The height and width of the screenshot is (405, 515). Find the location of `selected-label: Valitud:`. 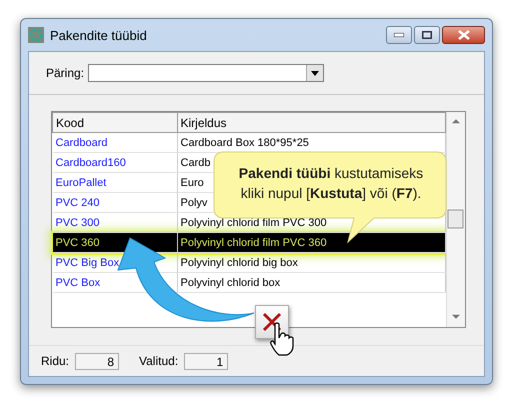

selected-label: Valitud: is located at coordinates (158, 361).